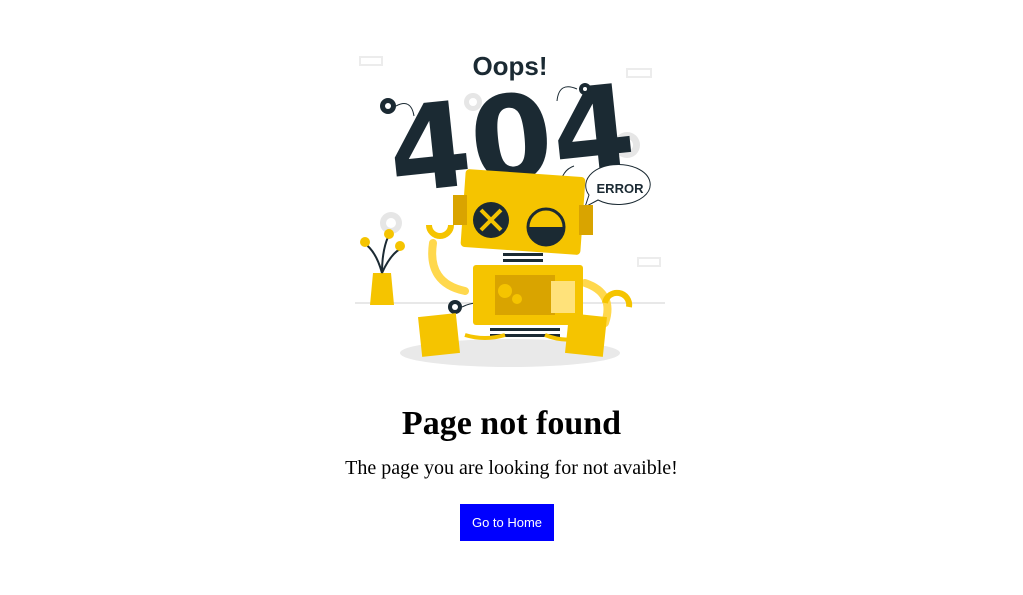  What do you see at coordinates (448, 267) in the screenshot?
I see `robot-left-arm` at bounding box center [448, 267].